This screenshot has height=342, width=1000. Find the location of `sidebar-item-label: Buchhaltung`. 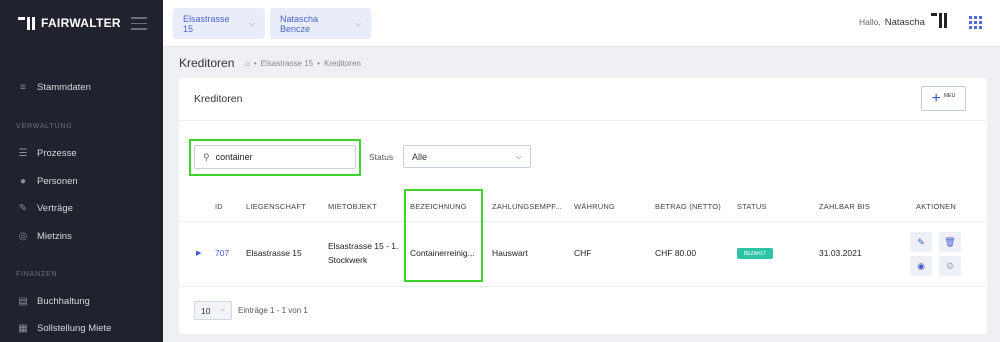

sidebar-item-label: Buchhaltung is located at coordinates (63, 301).